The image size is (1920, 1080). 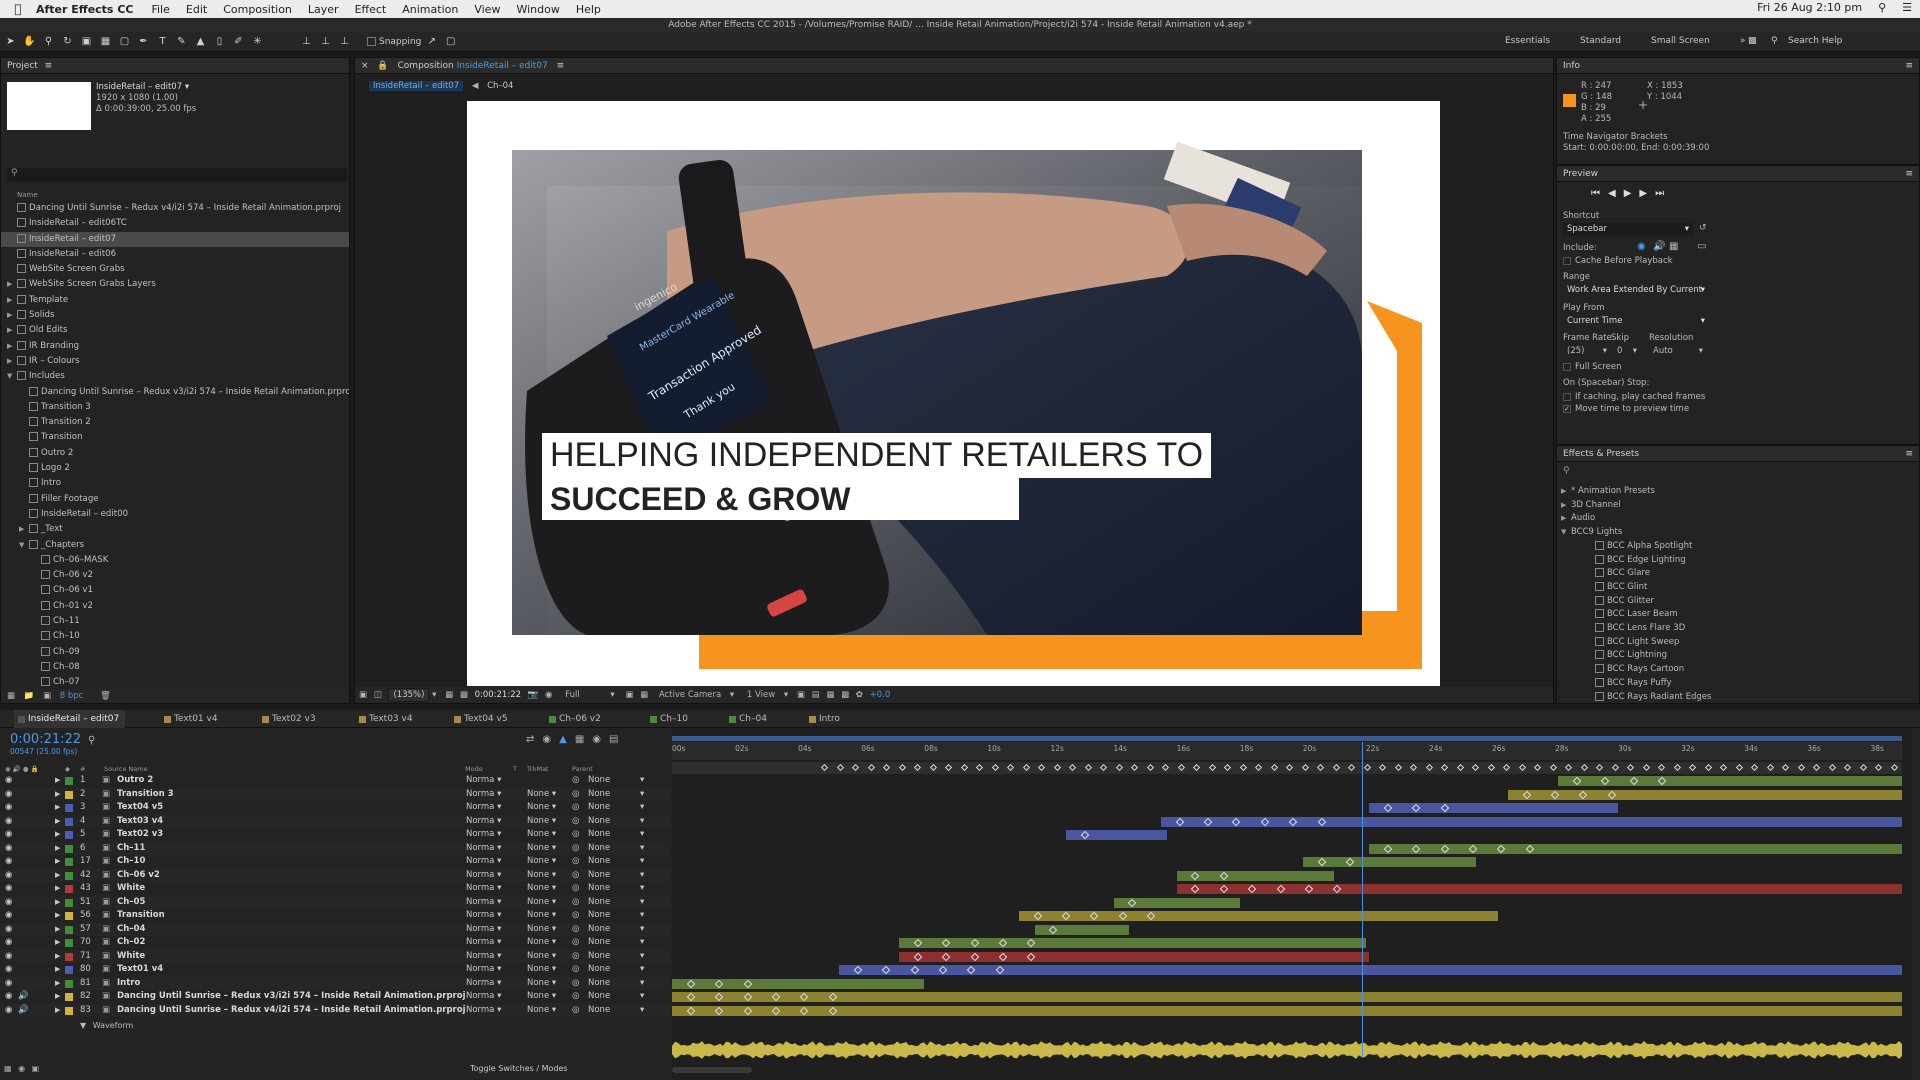 What do you see at coordinates (1527, 41) in the screenshot?
I see `workspace-essentials: Essentials` at bounding box center [1527, 41].